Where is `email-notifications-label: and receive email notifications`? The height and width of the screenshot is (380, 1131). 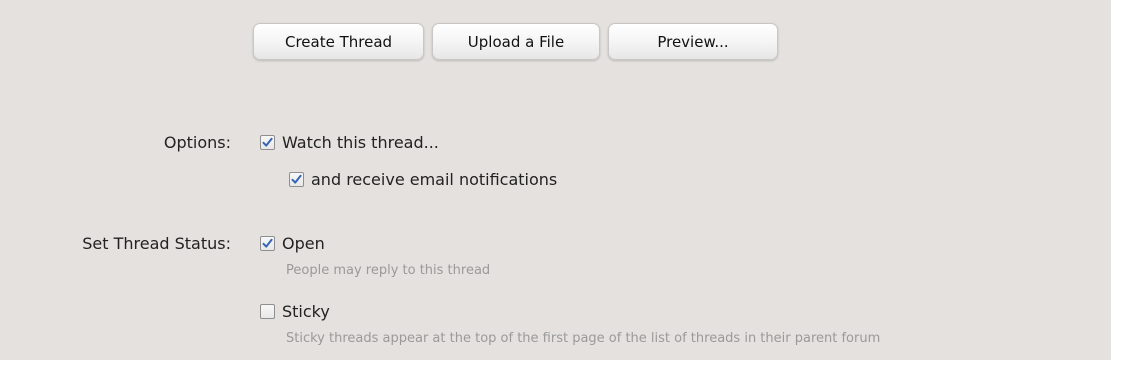 email-notifications-label: and receive email notifications is located at coordinates (434, 179).